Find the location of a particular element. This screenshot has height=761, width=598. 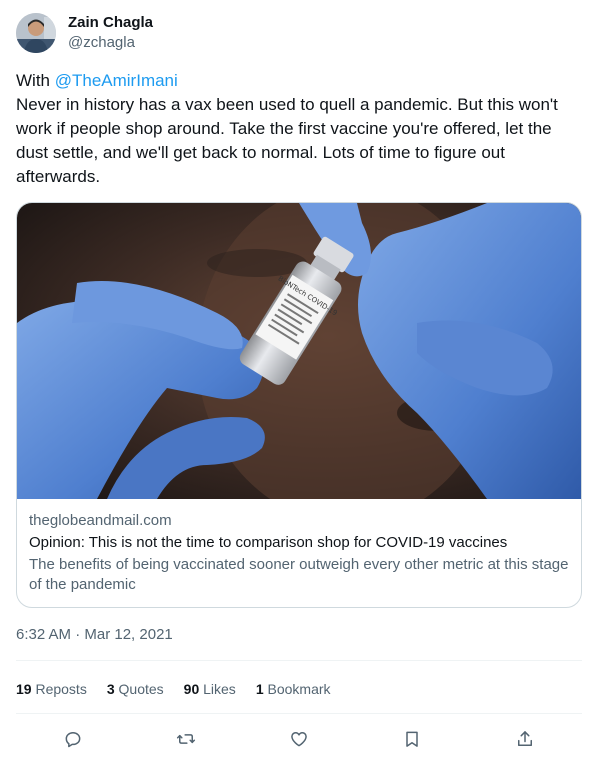

bookmarks-label: Bookmark is located at coordinates (297, 689).